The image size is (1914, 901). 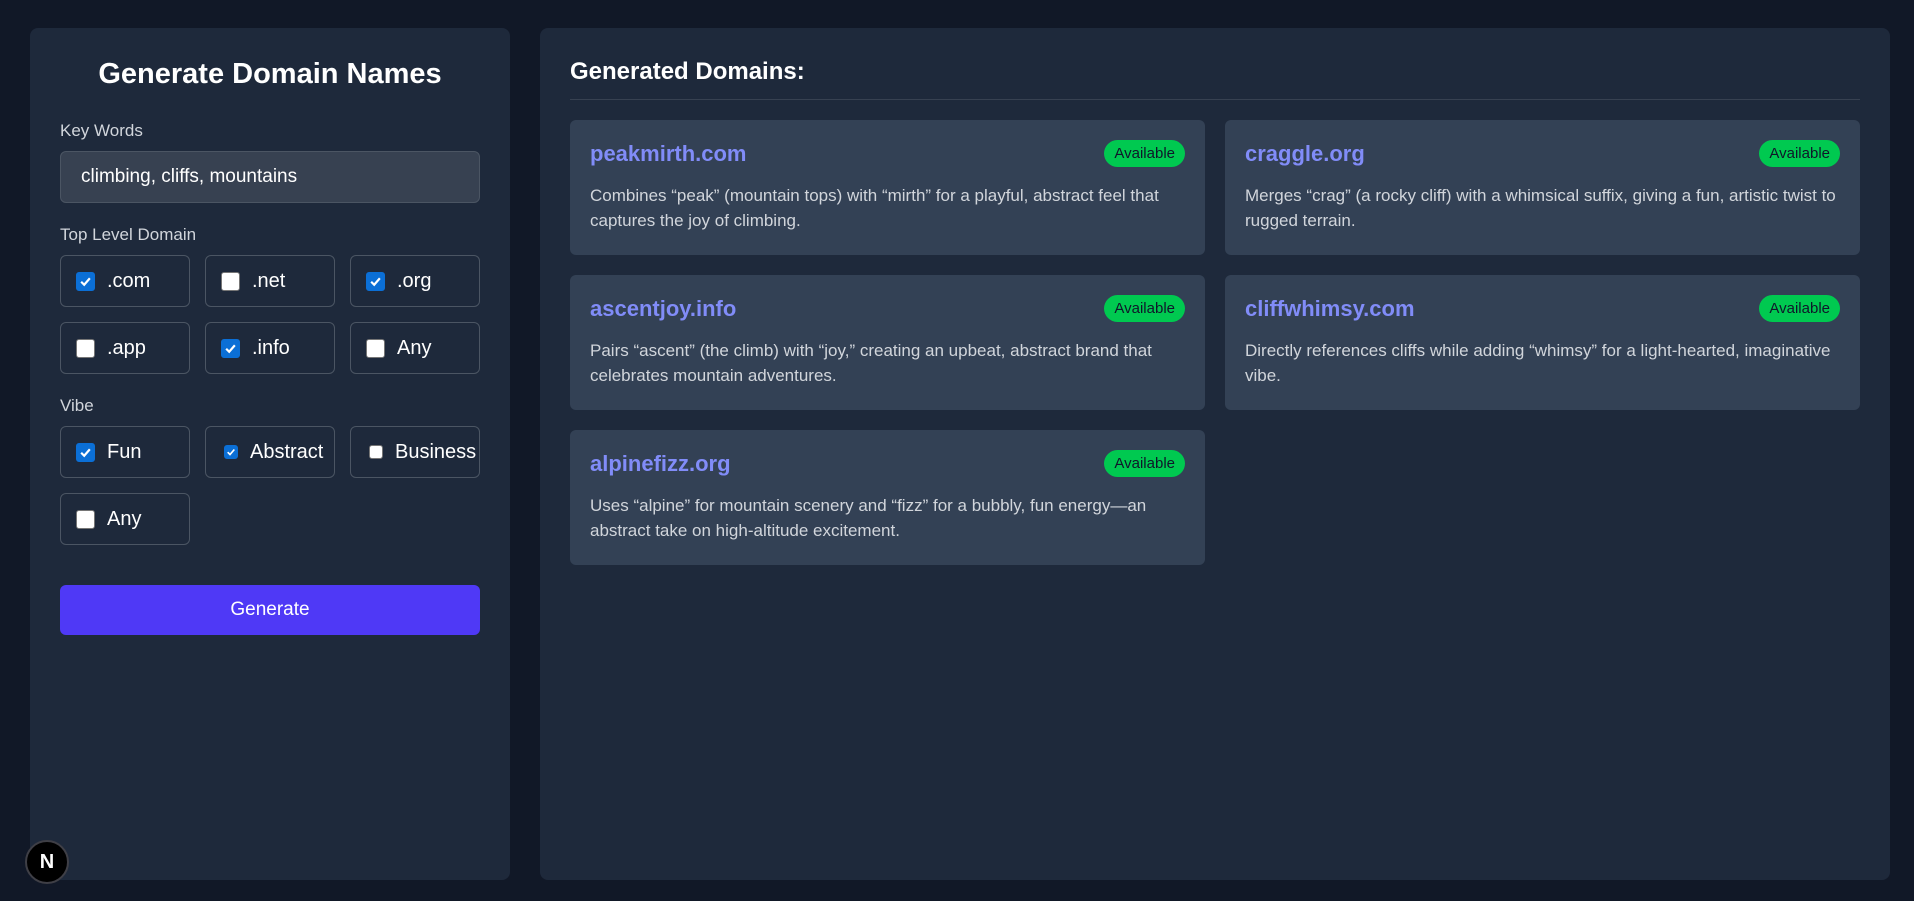 I want to click on domain-name: peakmirth.com, so click(x=668, y=154).